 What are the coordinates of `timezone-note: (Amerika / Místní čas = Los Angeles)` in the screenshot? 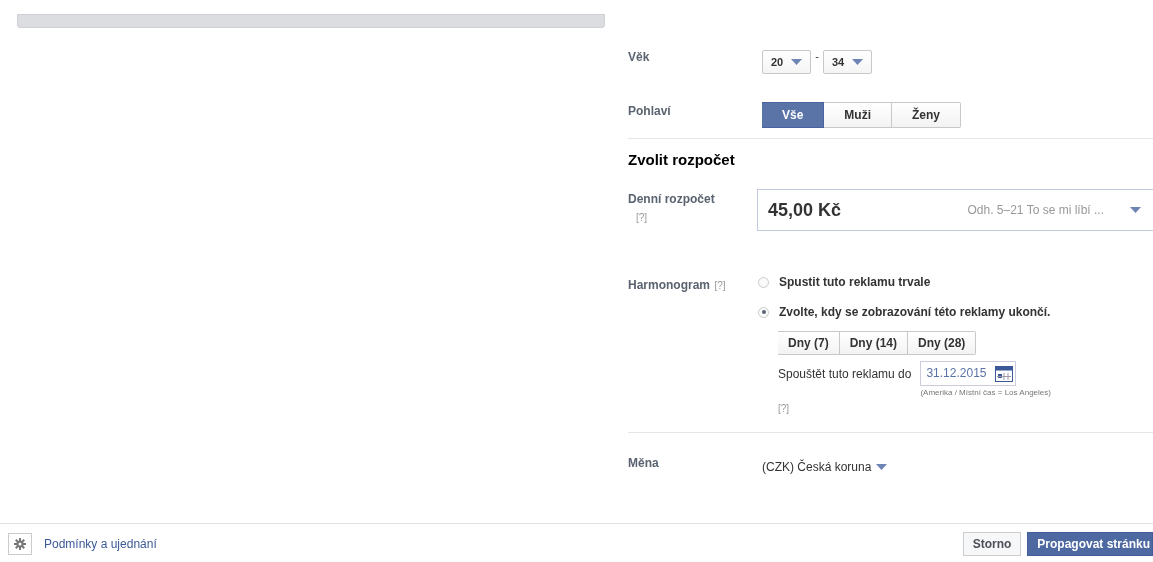 It's located at (985, 392).